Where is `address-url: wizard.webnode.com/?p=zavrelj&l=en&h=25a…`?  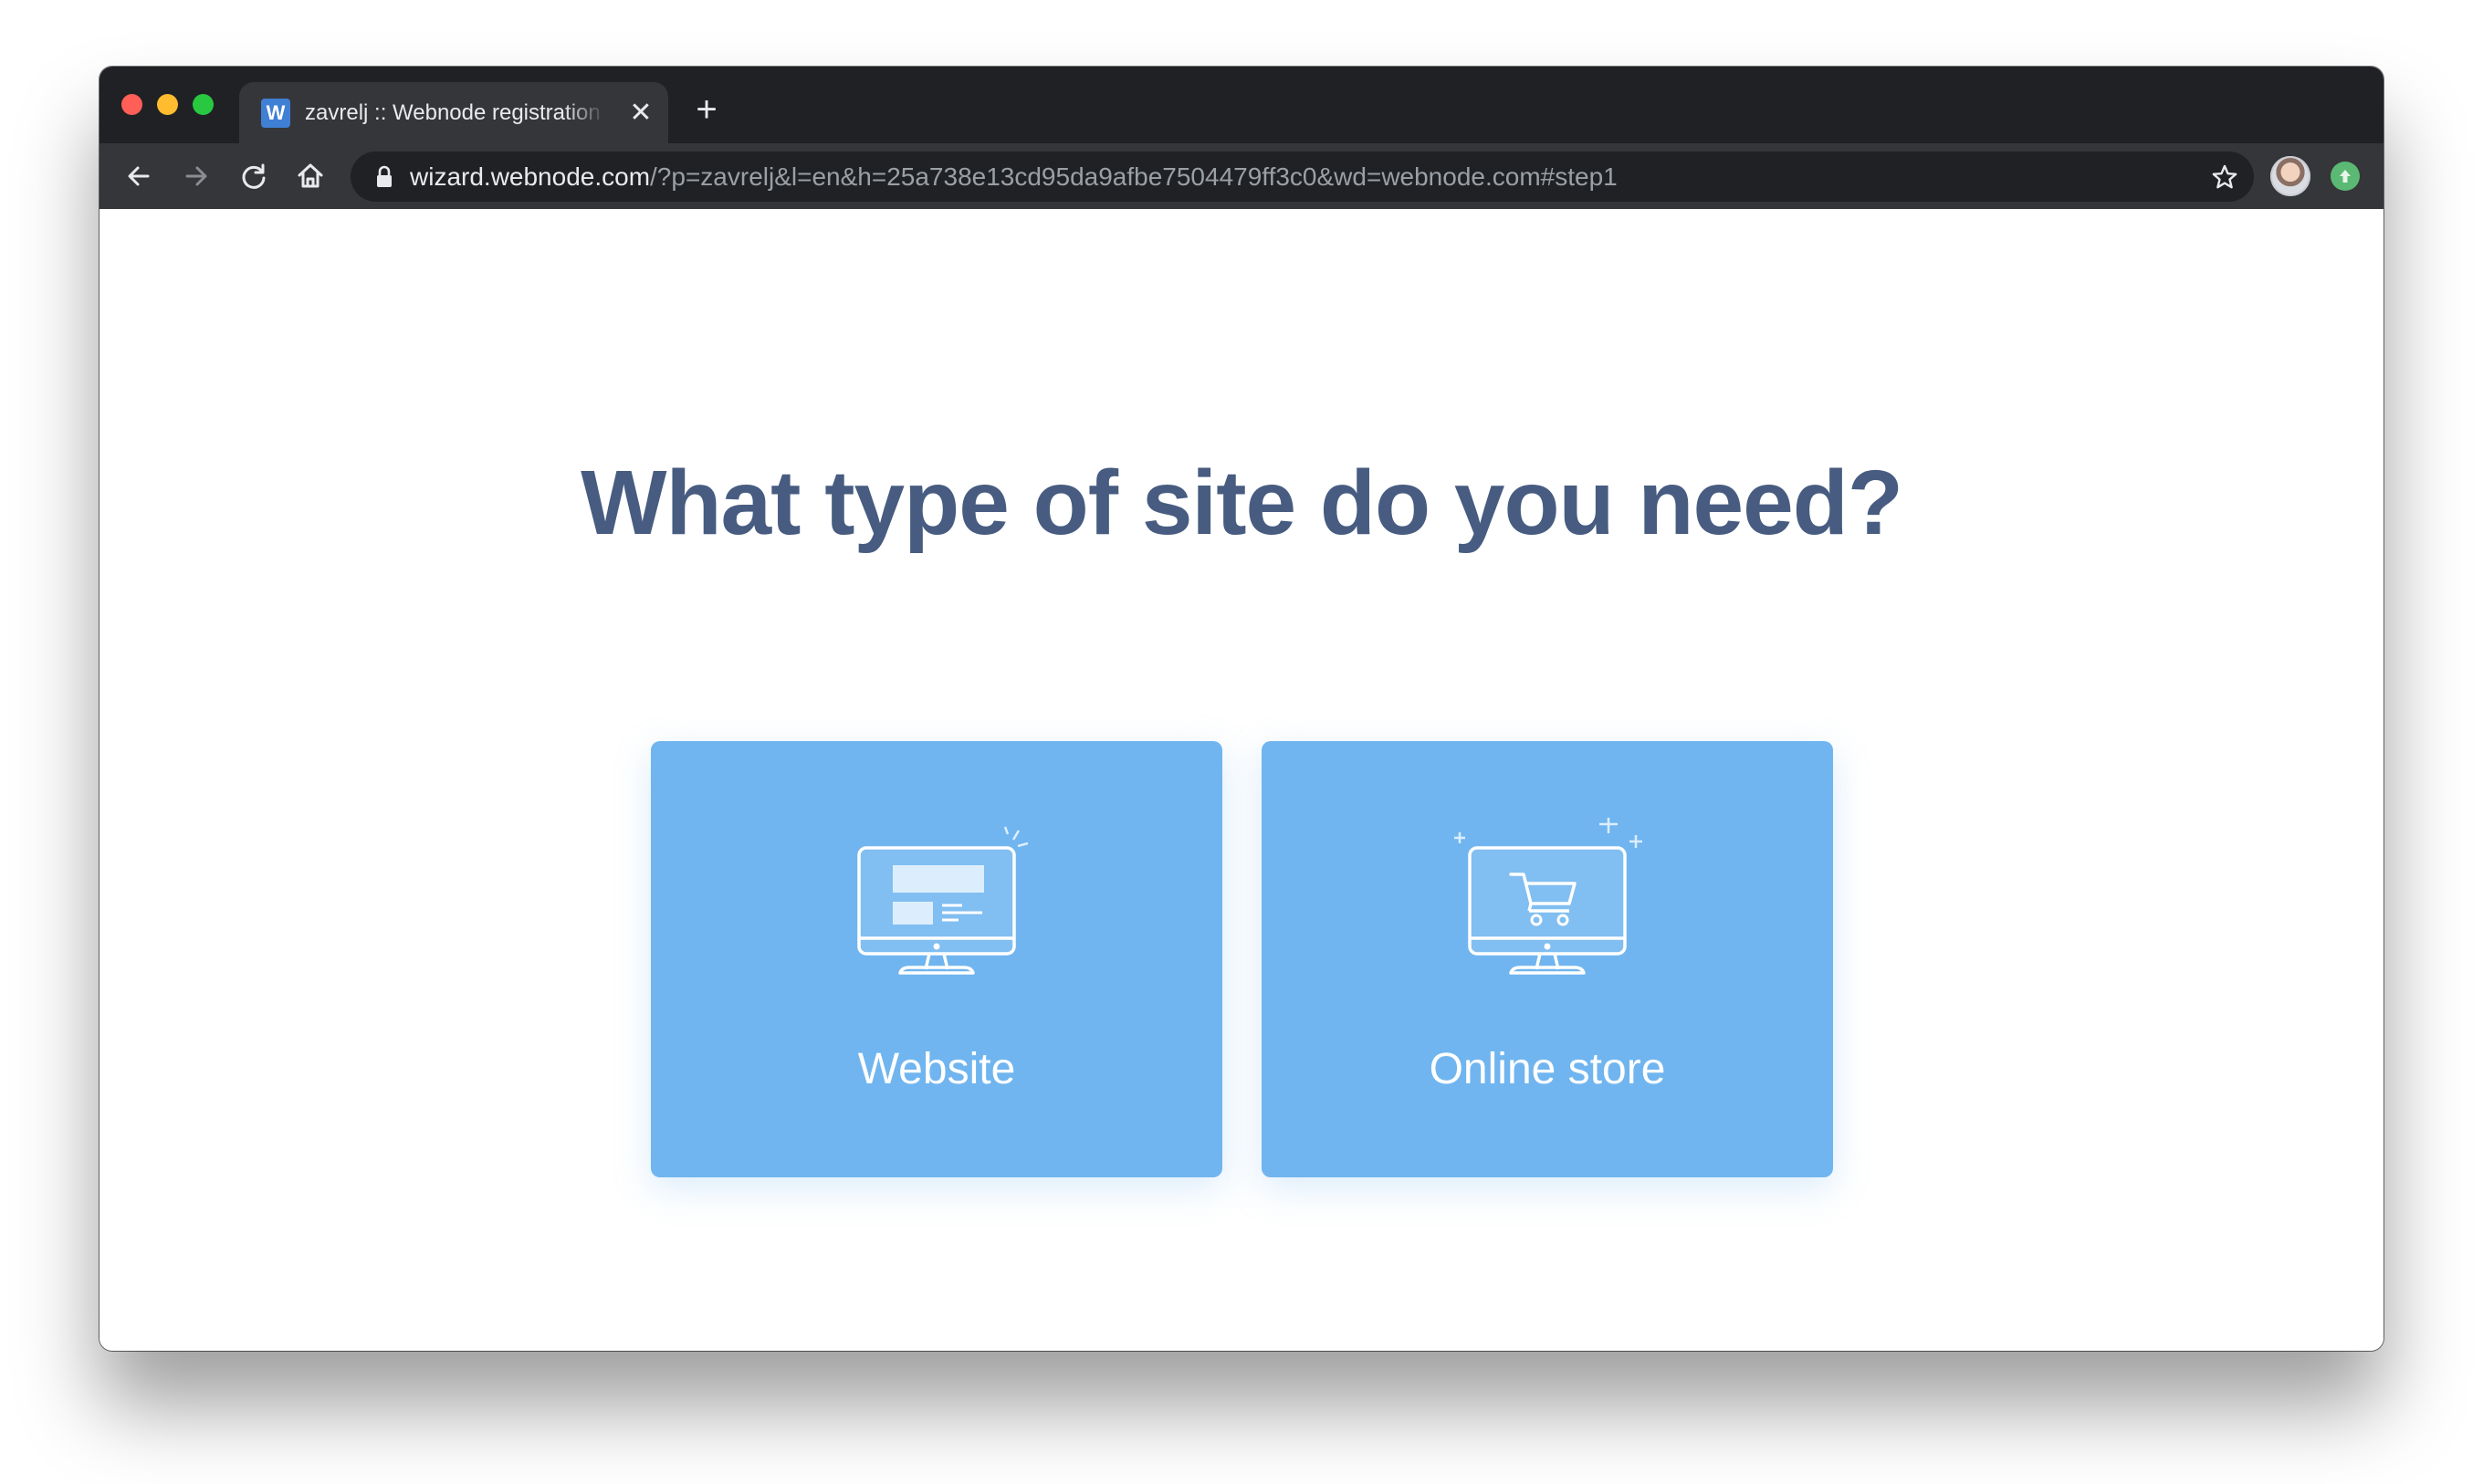
address-url: wizard.webnode.com/?p=zavrelj&l=en&h=25a… is located at coordinates (1014, 177).